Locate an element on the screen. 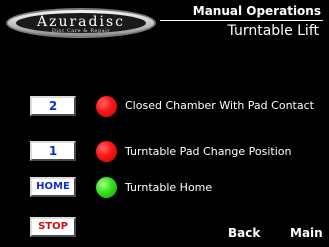  closed-chamber-label: Closed Chamber With Pad Contact is located at coordinates (219, 105).